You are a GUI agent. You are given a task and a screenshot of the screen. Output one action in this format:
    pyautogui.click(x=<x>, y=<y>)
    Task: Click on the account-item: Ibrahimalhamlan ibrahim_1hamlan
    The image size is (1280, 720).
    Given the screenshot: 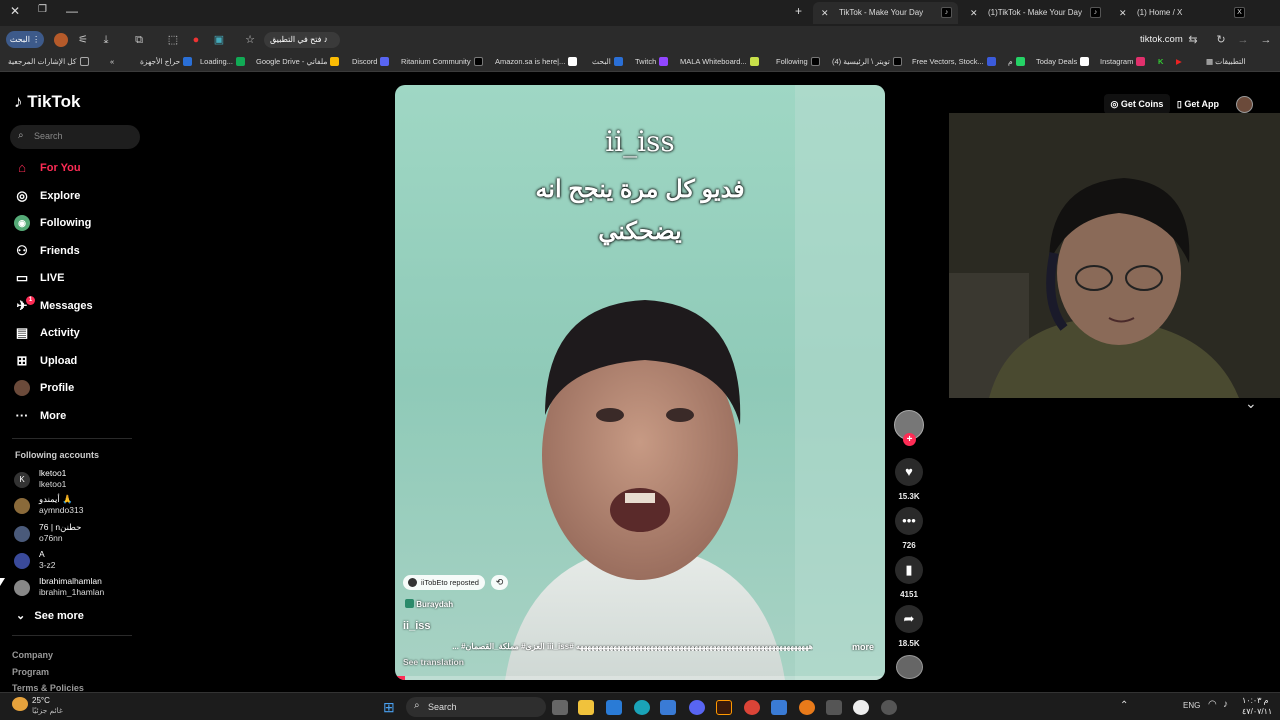 What is the action you would take?
    pyautogui.click(x=77, y=588)
    